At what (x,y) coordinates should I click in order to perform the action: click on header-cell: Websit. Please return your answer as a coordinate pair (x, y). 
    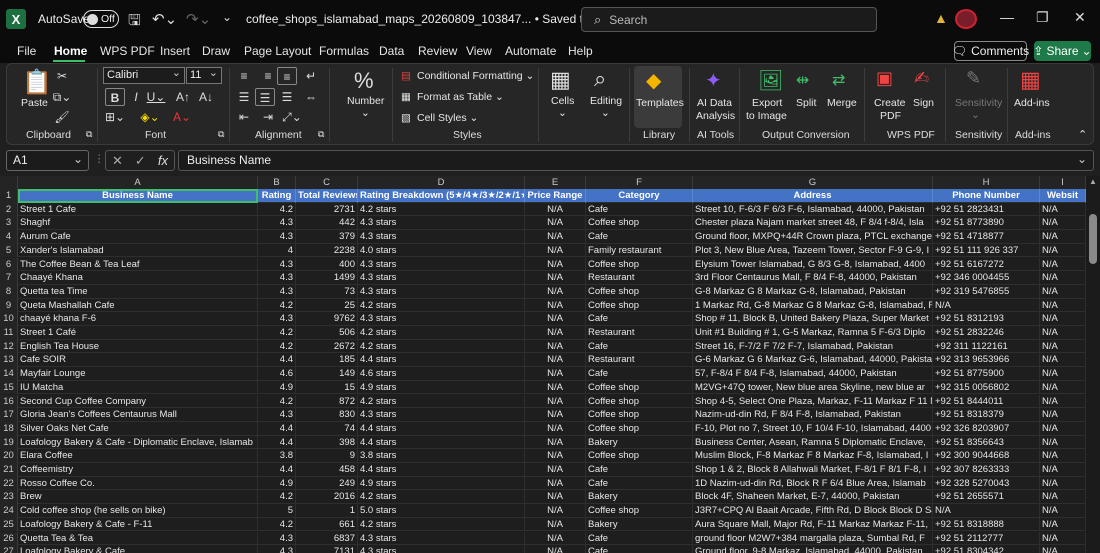
    Looking at the image, I should click on (1063, 196).